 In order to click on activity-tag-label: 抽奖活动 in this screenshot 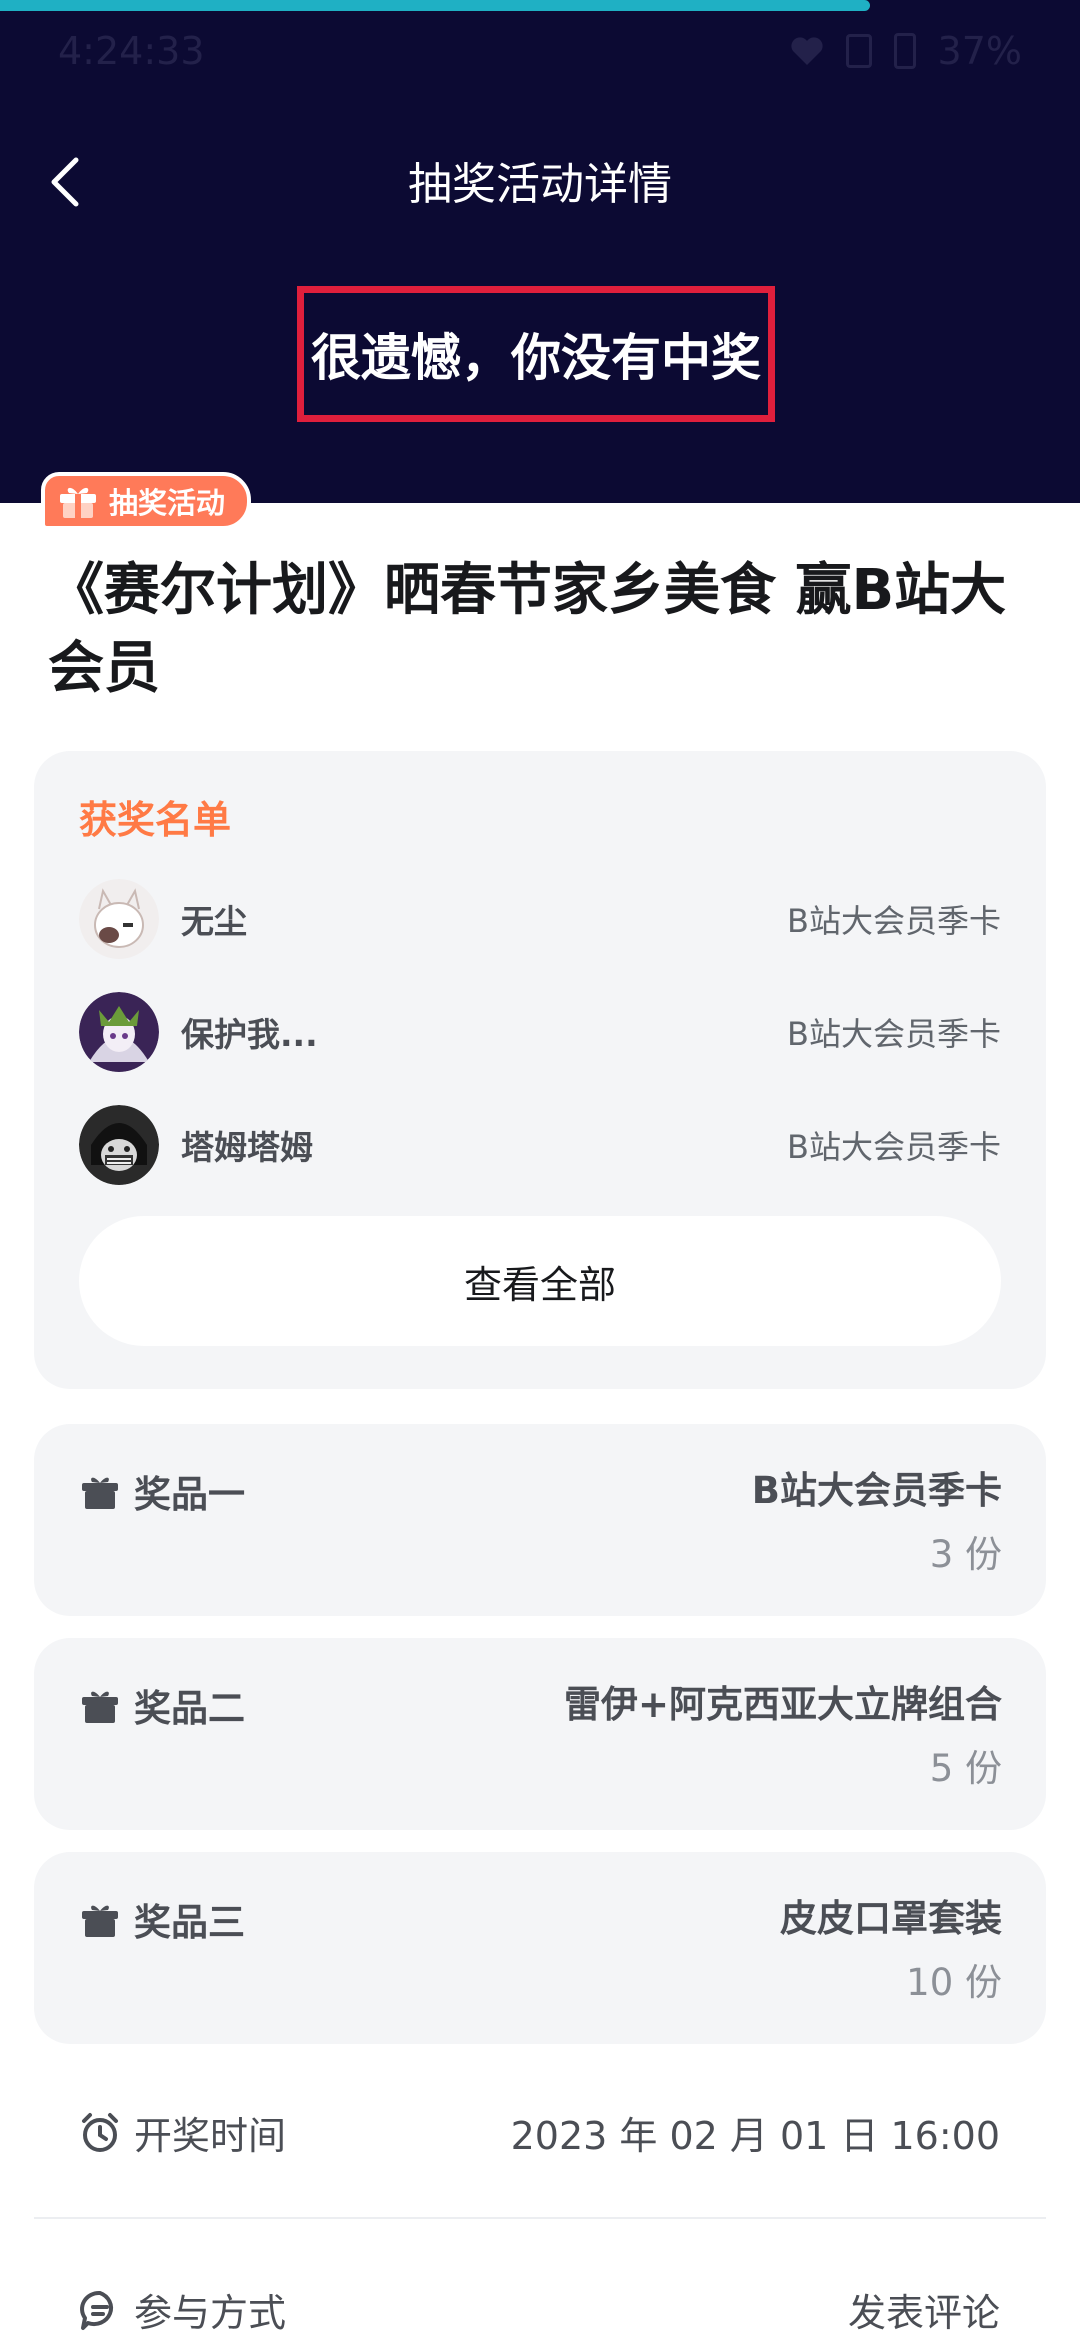, I will do `click(167, 503)`.